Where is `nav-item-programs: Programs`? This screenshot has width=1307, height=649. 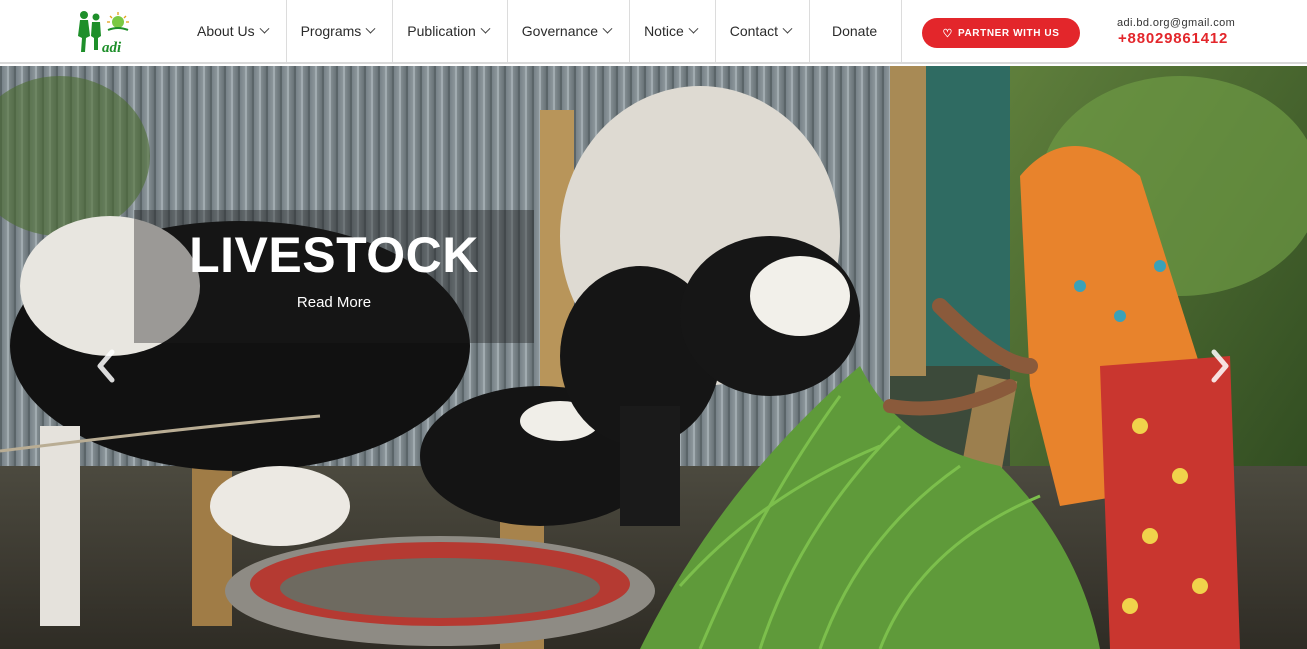 nav-item-programs: Programs is located at coordinates (340, 31).